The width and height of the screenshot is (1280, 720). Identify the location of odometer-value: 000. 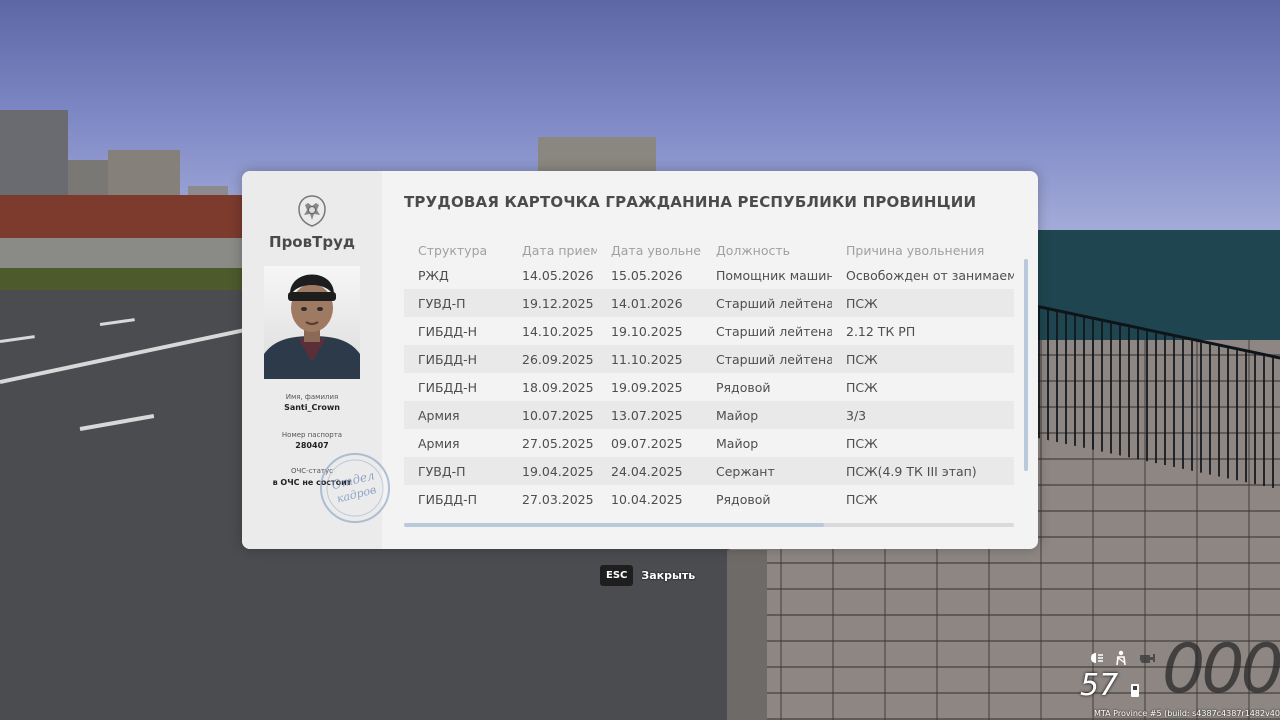
(1221, 669).